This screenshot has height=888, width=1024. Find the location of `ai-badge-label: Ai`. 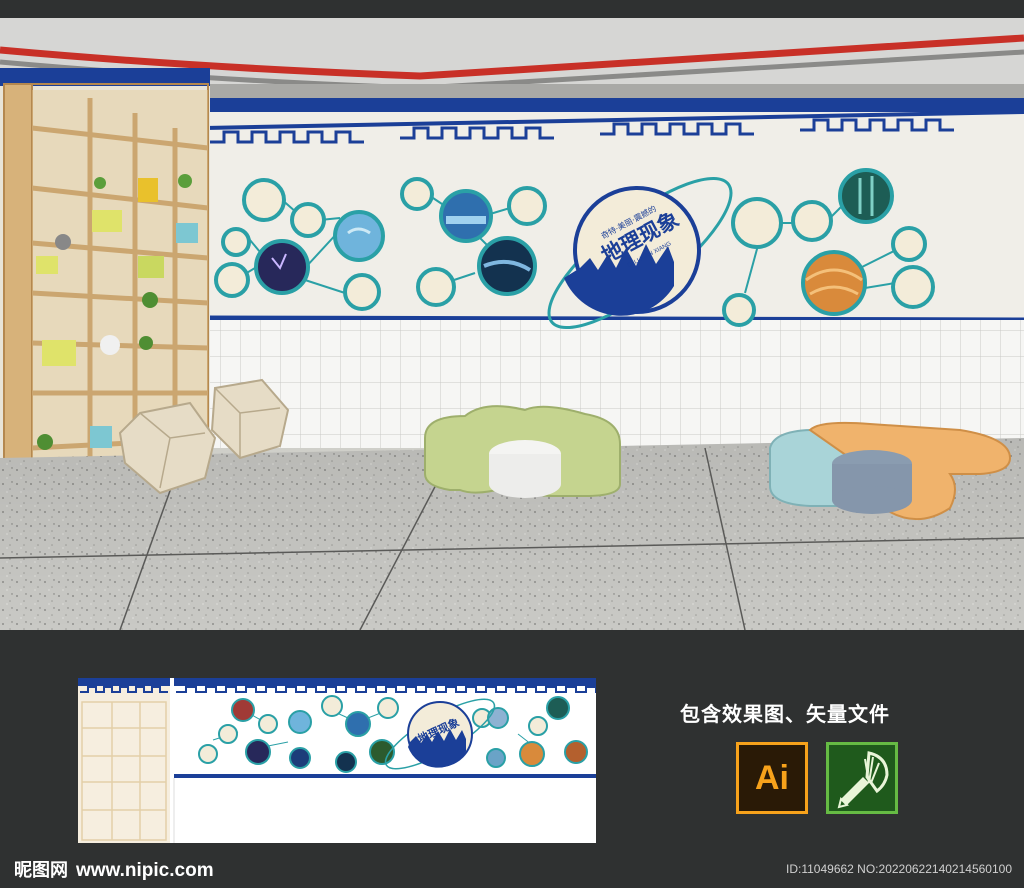

ai-badge-label: Ai is located at coordinates (772, 777).